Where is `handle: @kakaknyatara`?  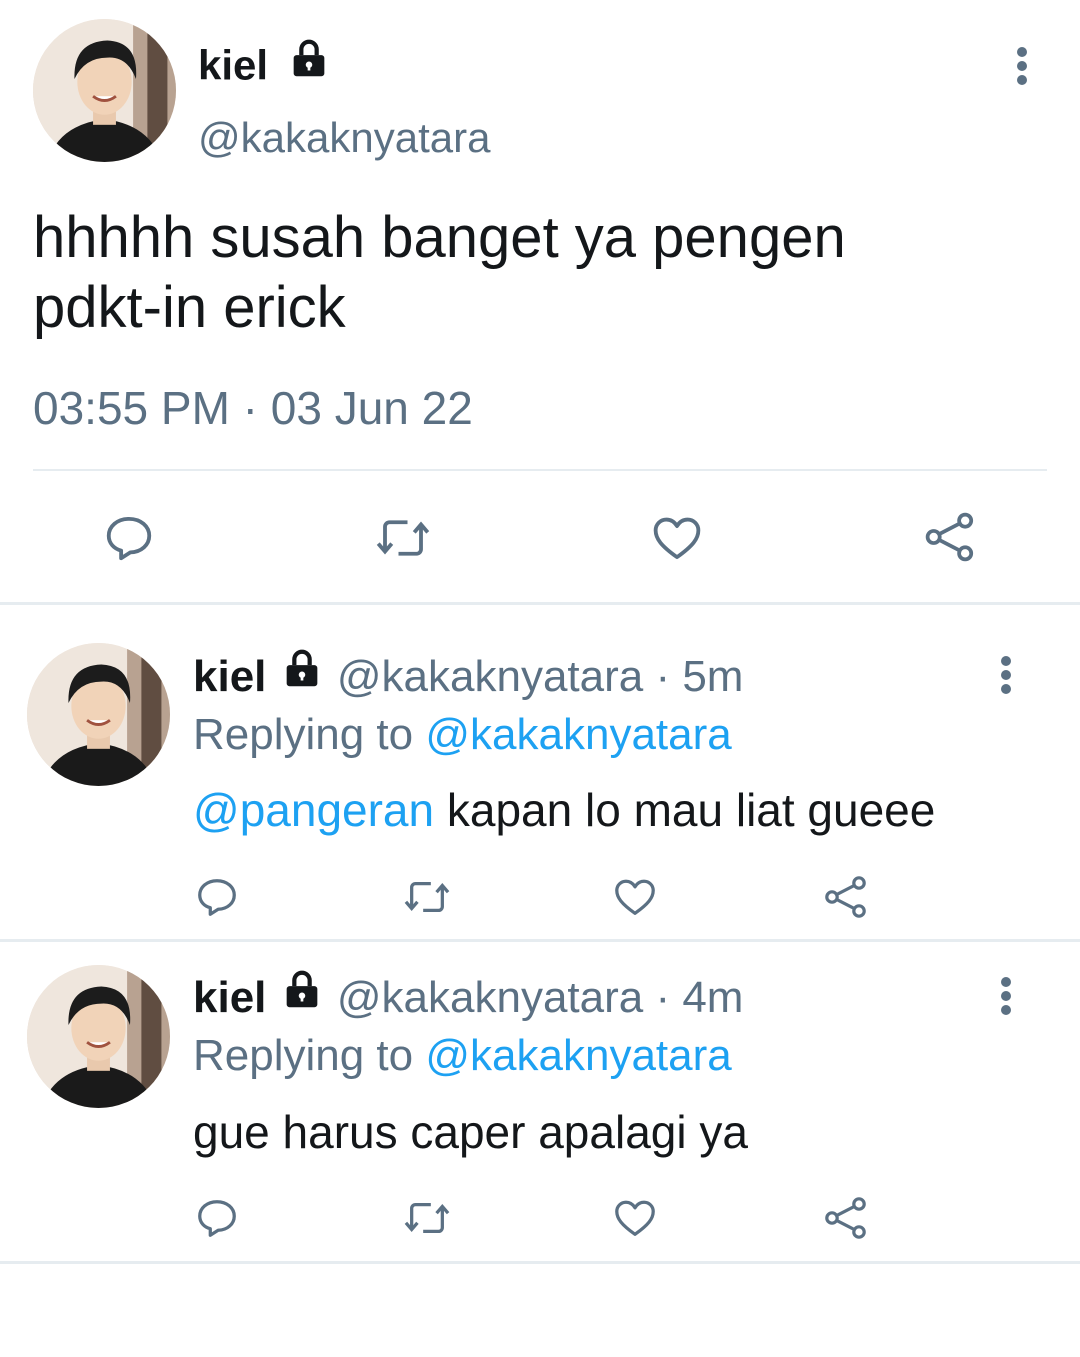
handle: @kakaknyatara is located at coordinates (344, 138).